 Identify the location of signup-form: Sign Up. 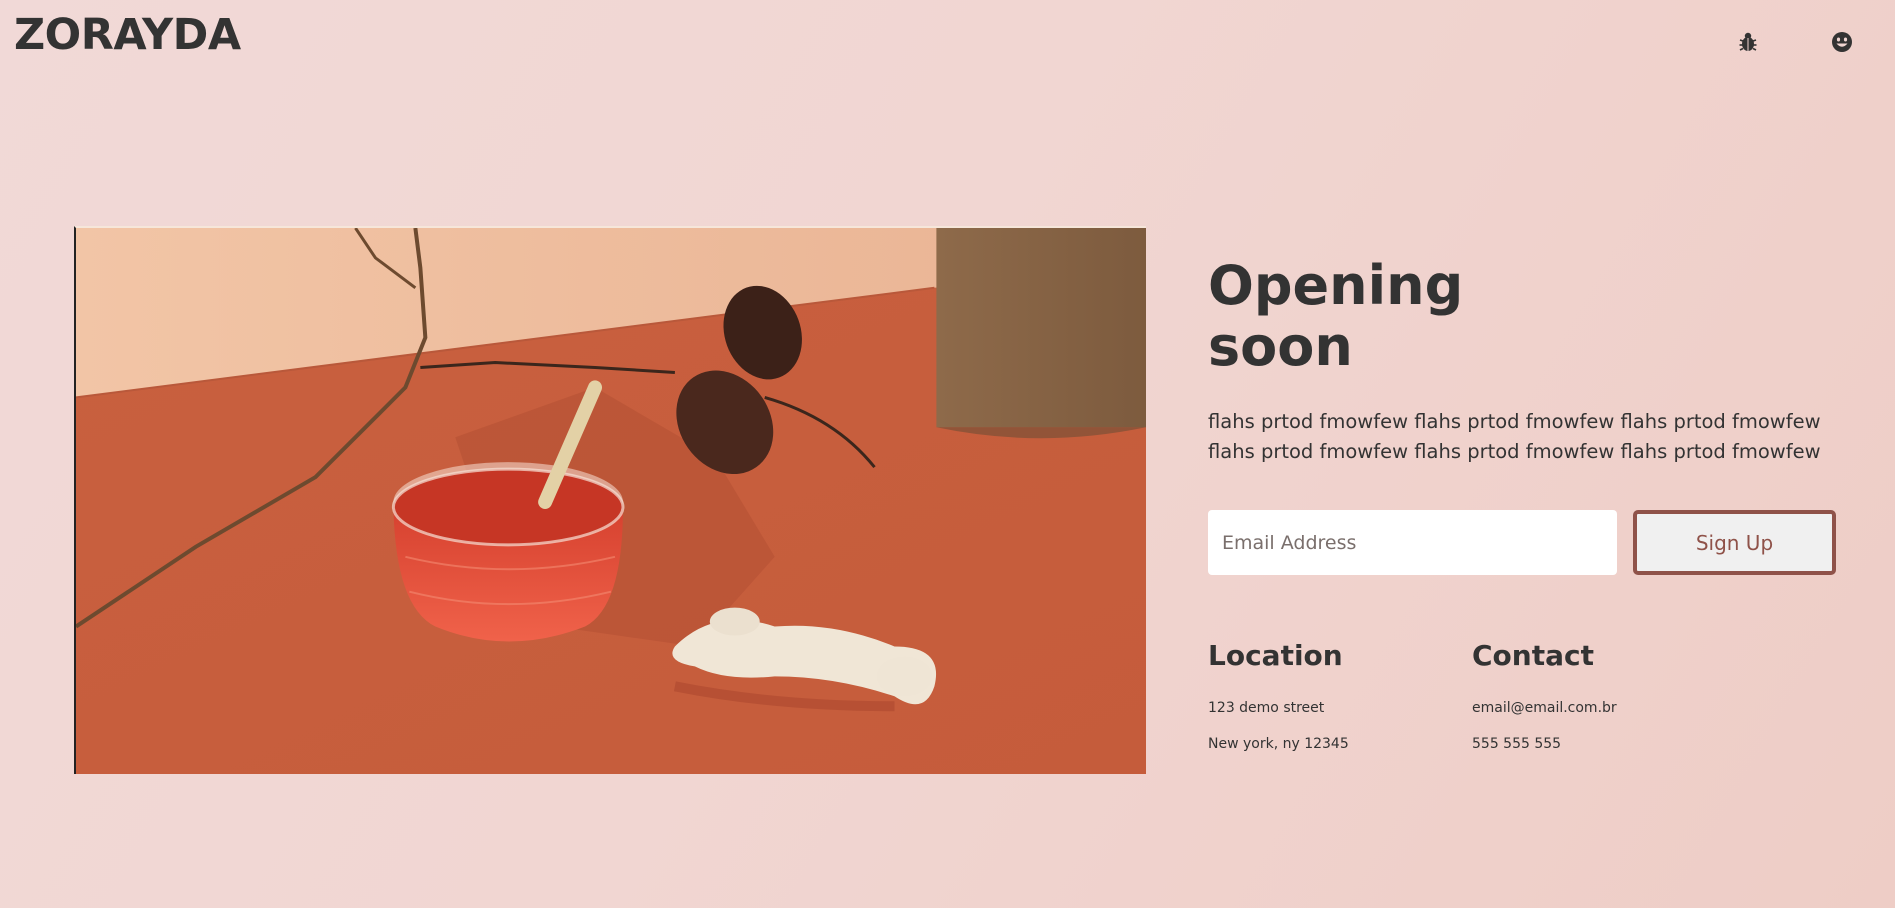
(1523, 543).